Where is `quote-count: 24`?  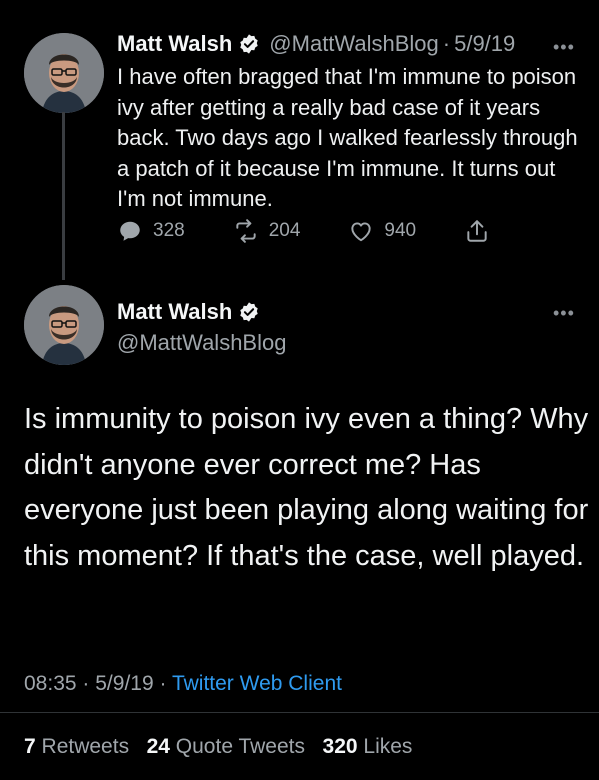 quote-count: 24 is located at coordinates (158, 746).